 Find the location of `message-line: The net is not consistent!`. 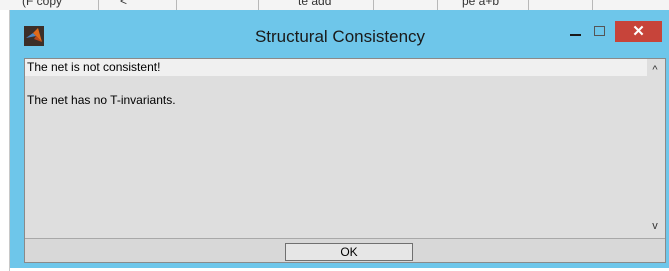

message-line: The net is not consistent! is located at coordinates (336, 67).